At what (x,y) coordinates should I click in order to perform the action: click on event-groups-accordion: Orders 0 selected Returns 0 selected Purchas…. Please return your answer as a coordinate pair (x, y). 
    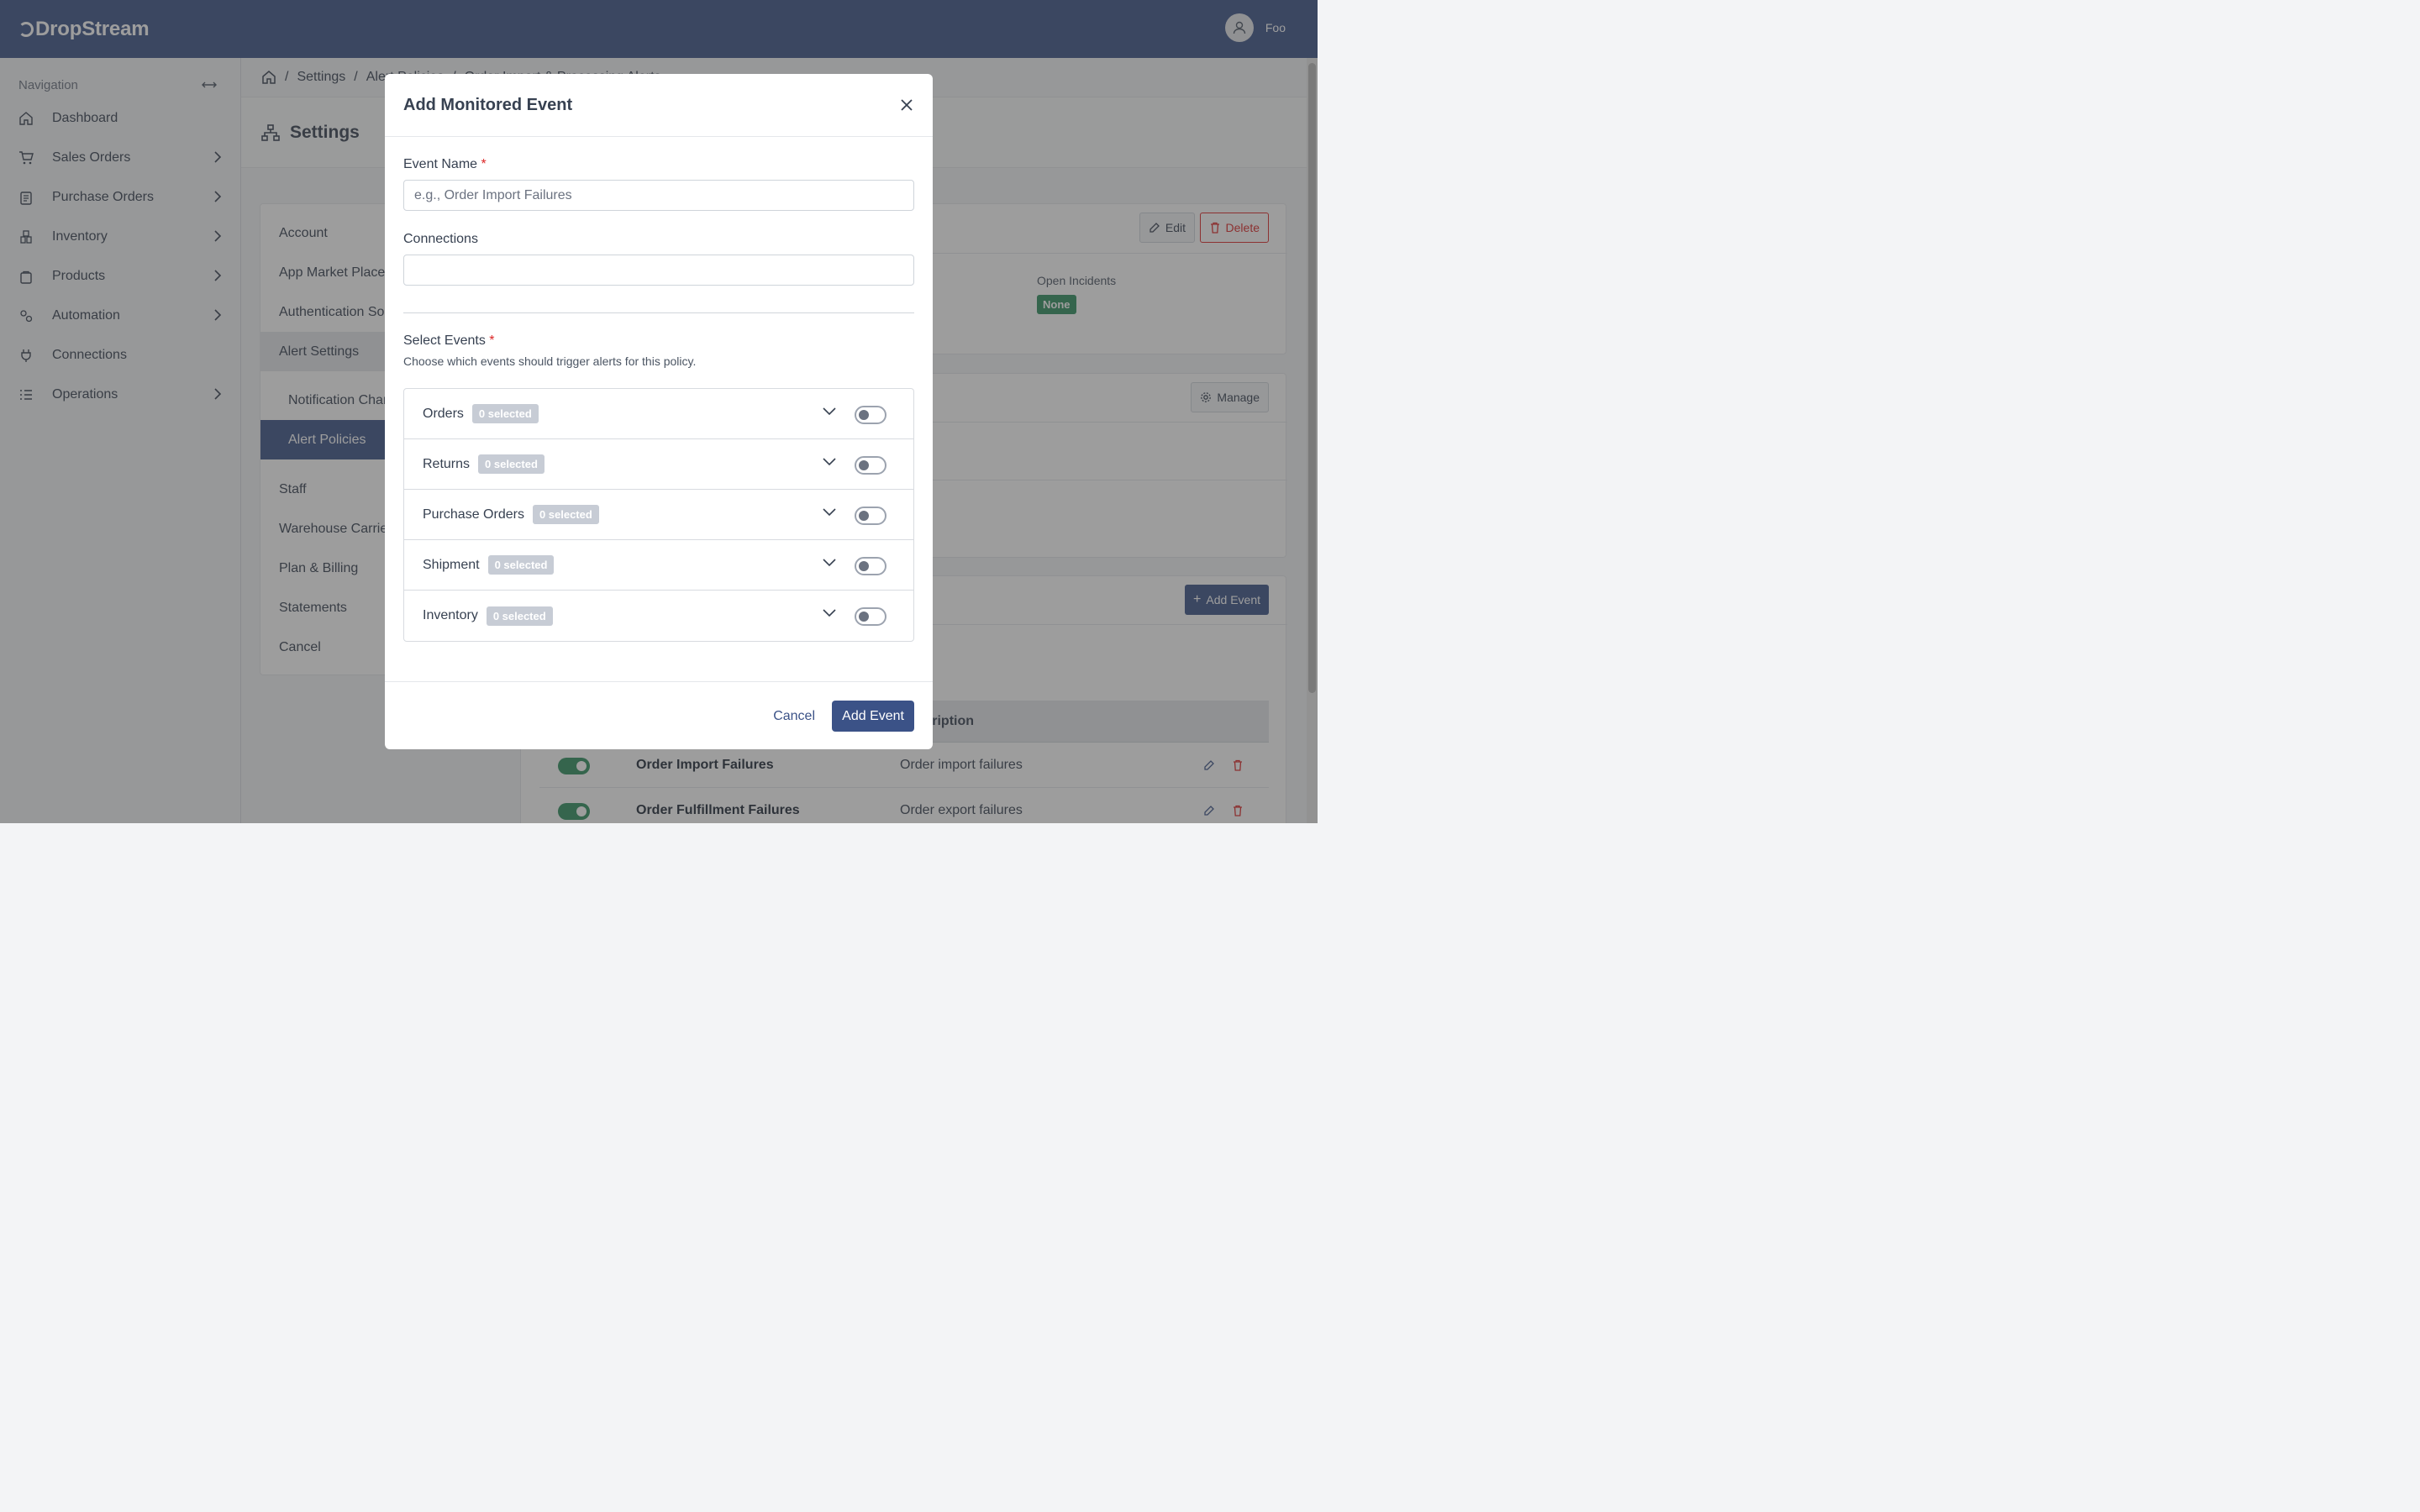
    Looking at the image, I should click on (658, 515).